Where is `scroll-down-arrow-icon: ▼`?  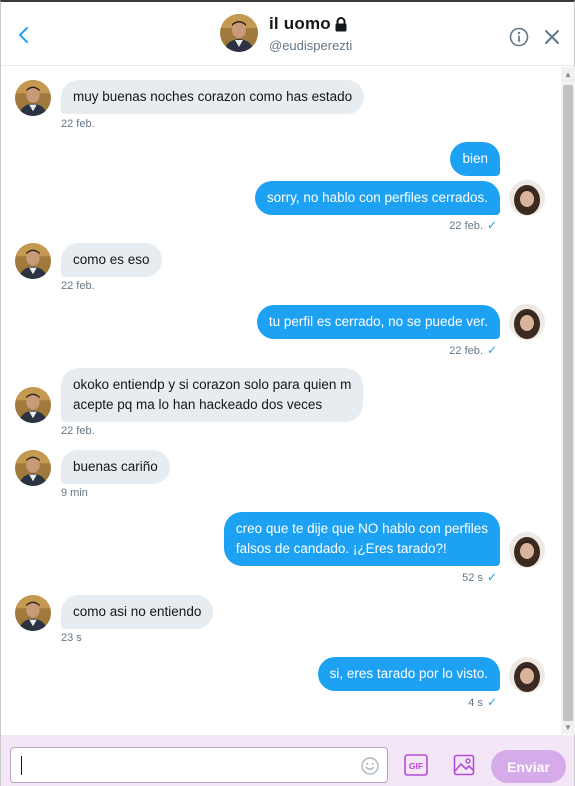 scroll-down-arrow-icon: ▼ is located at coordinates (568, 727).